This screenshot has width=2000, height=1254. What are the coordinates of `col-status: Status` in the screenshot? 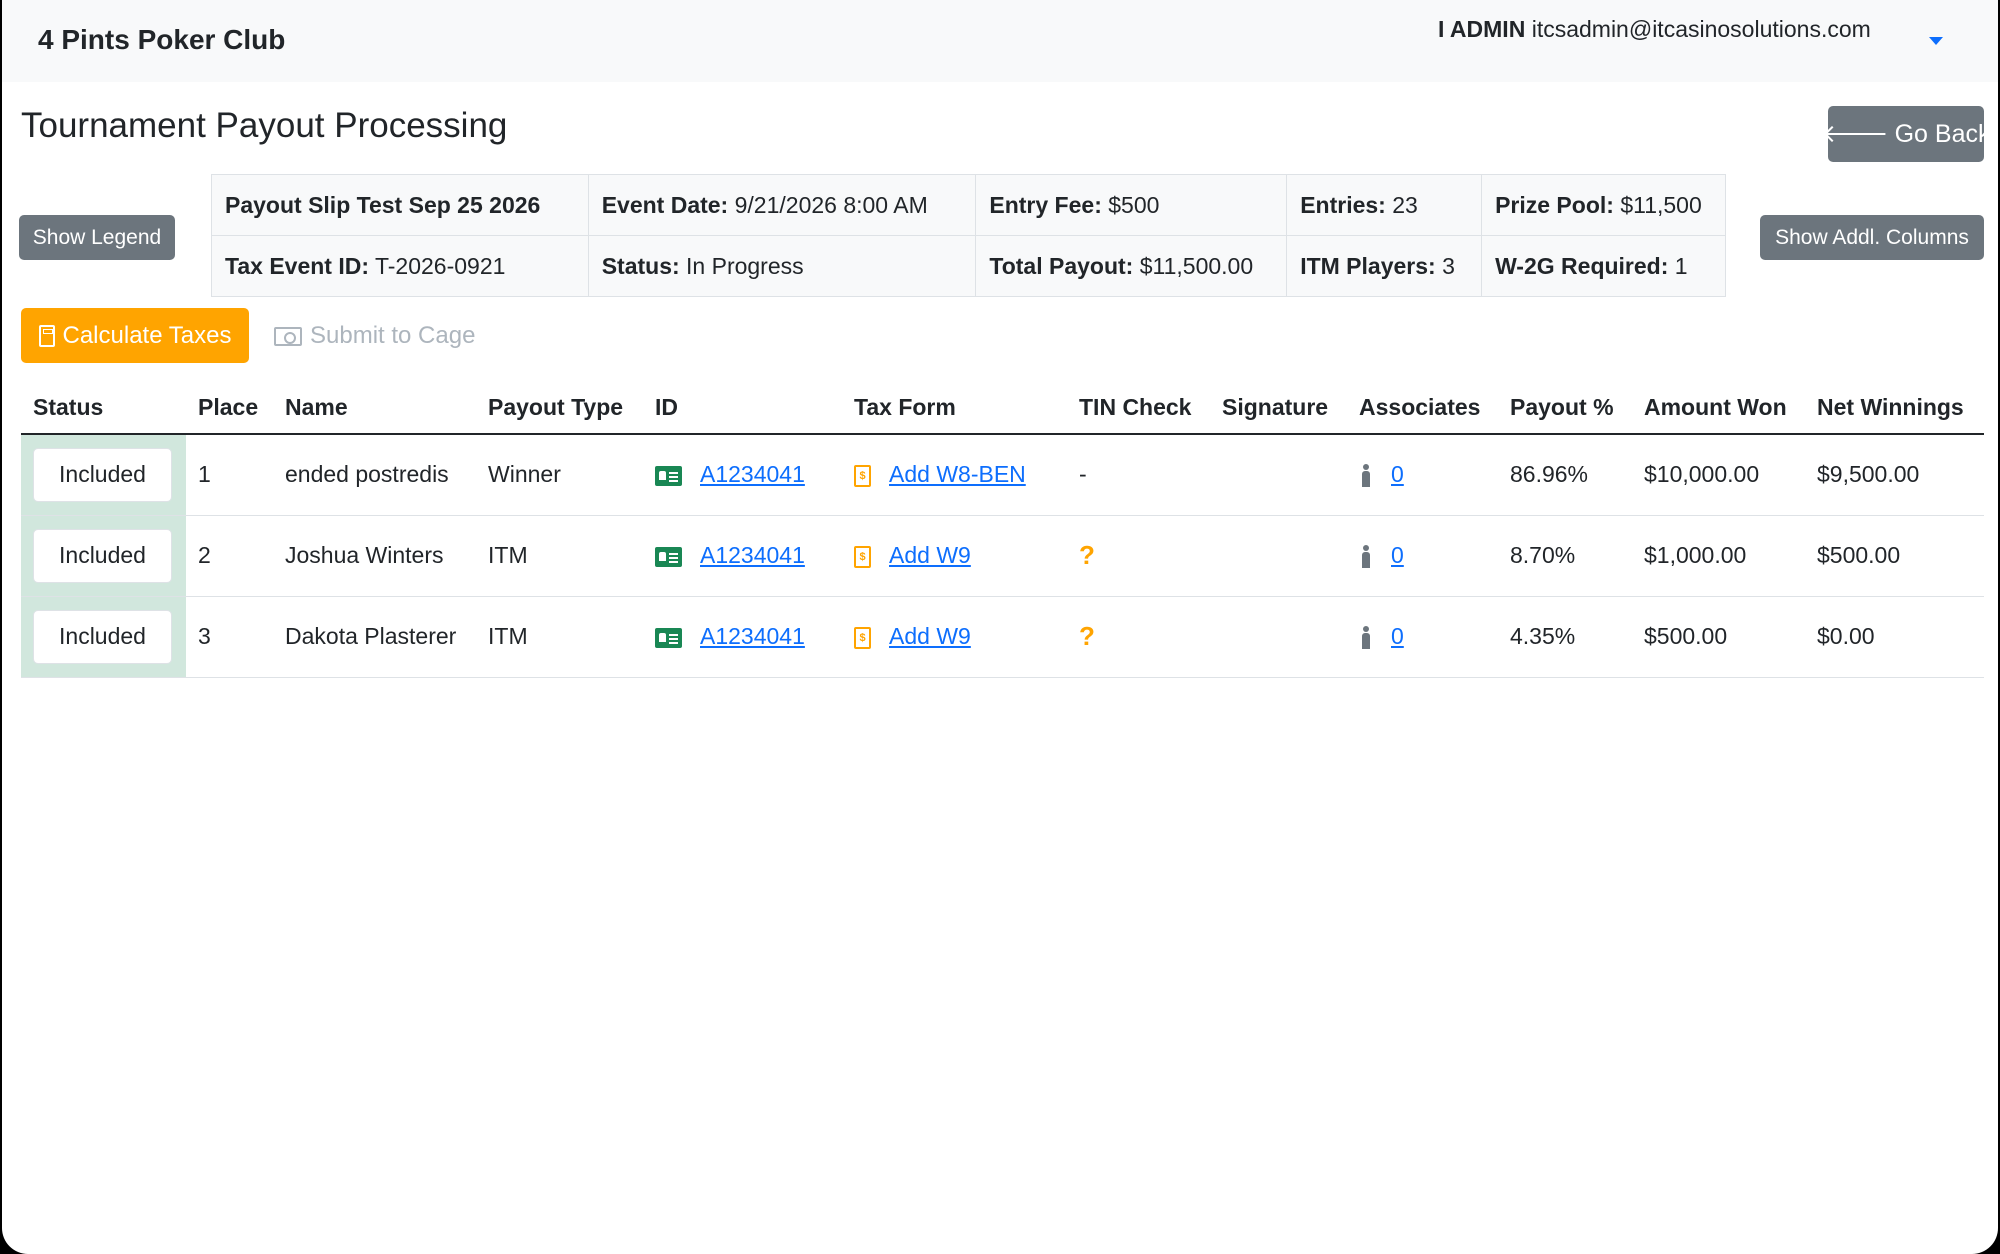 It's located at (103, 408).